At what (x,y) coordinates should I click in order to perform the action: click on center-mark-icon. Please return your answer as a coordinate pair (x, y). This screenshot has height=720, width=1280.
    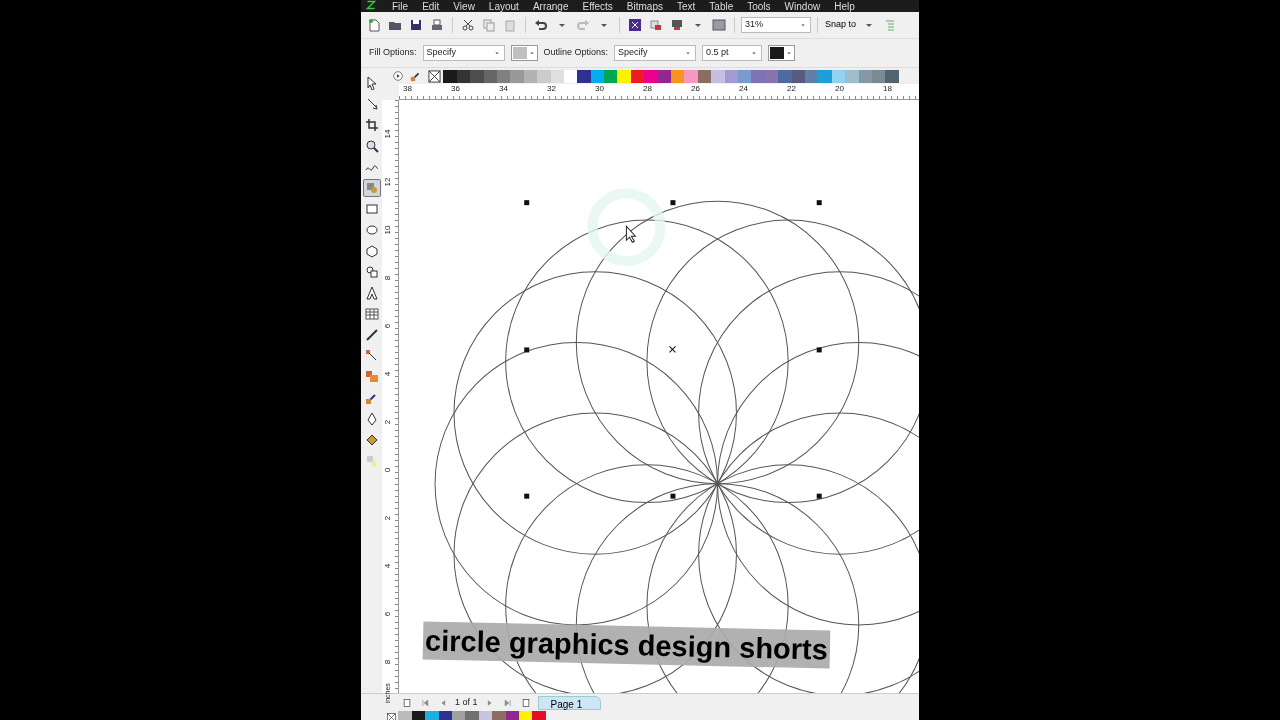
    Looking at the image, I should click on (672, 349).